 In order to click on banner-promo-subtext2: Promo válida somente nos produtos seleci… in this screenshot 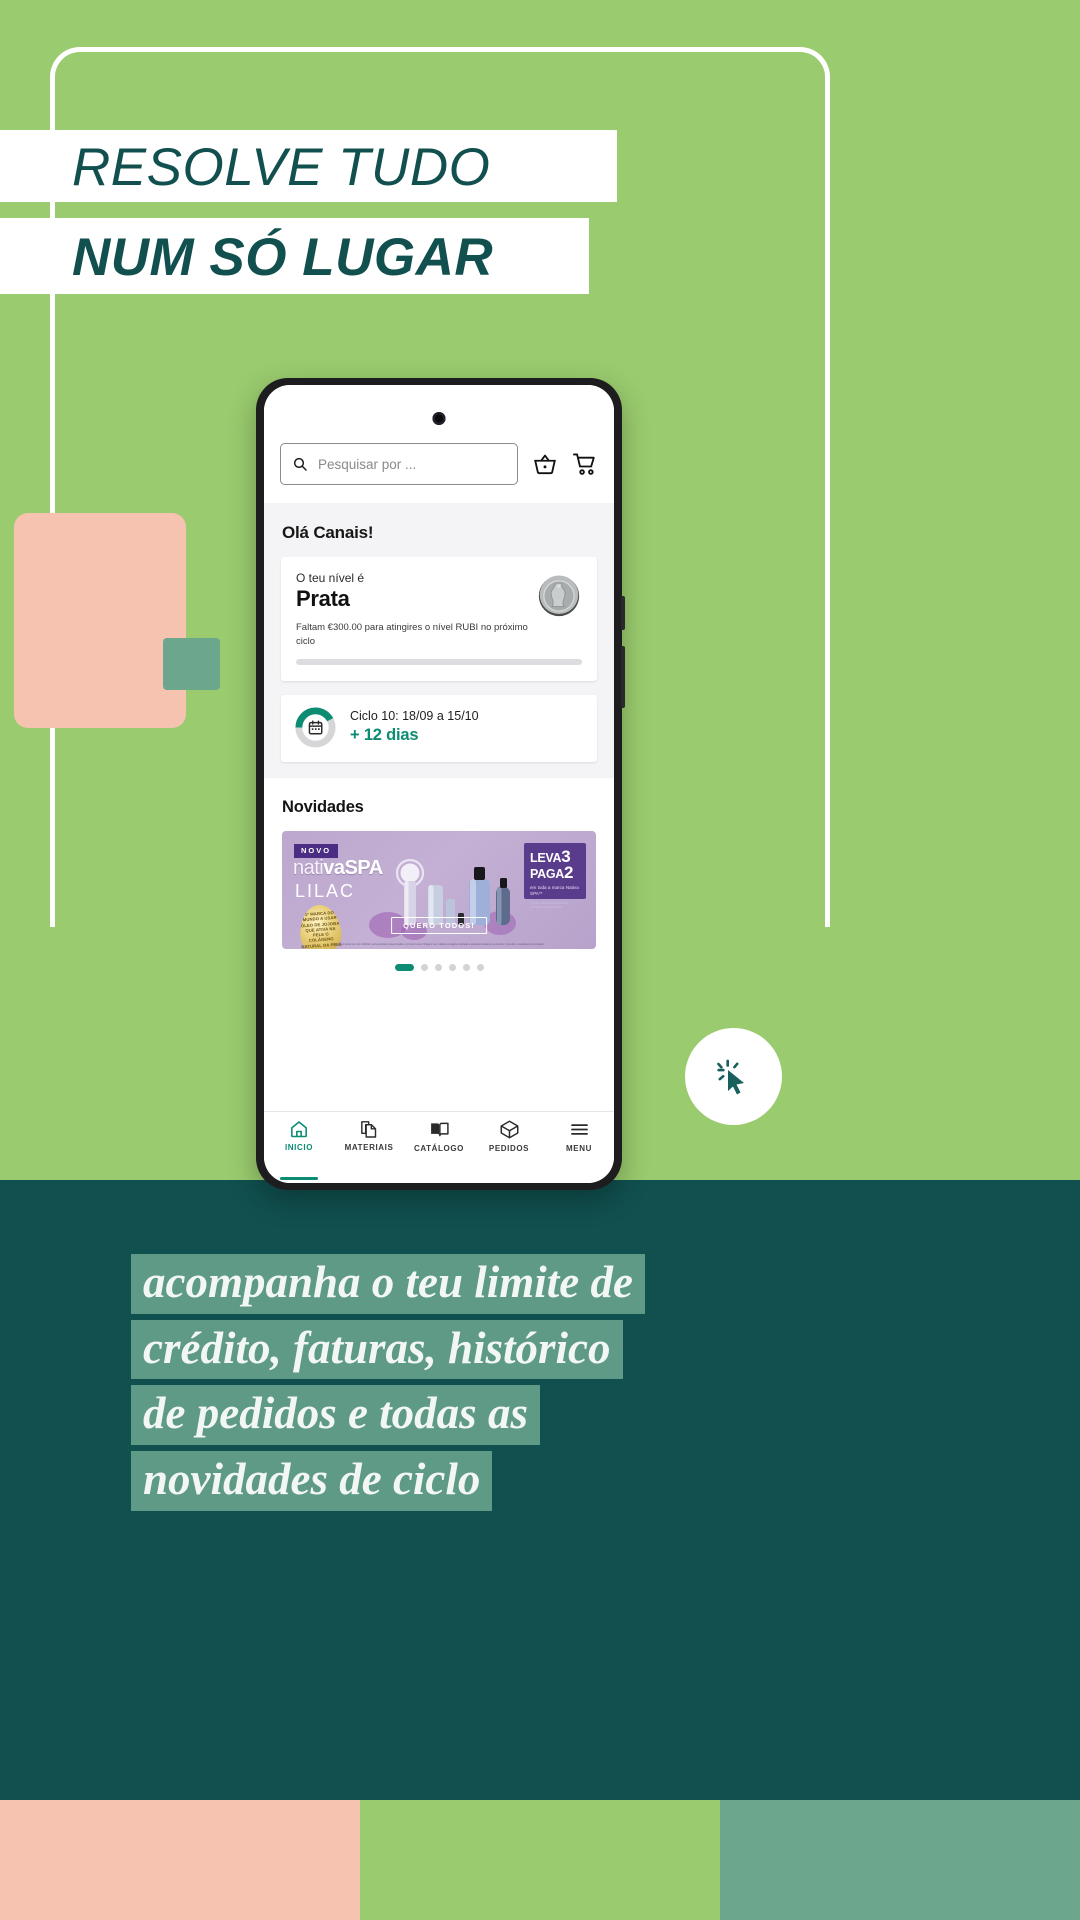, I will do `click(549, 905)`.